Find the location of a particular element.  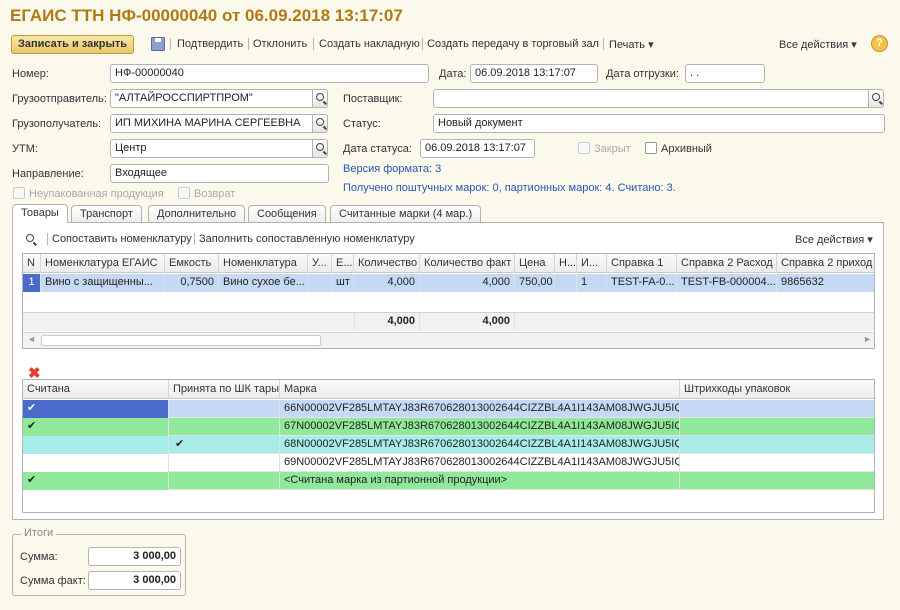

return-checkbox is located at coordinates (184, 193).